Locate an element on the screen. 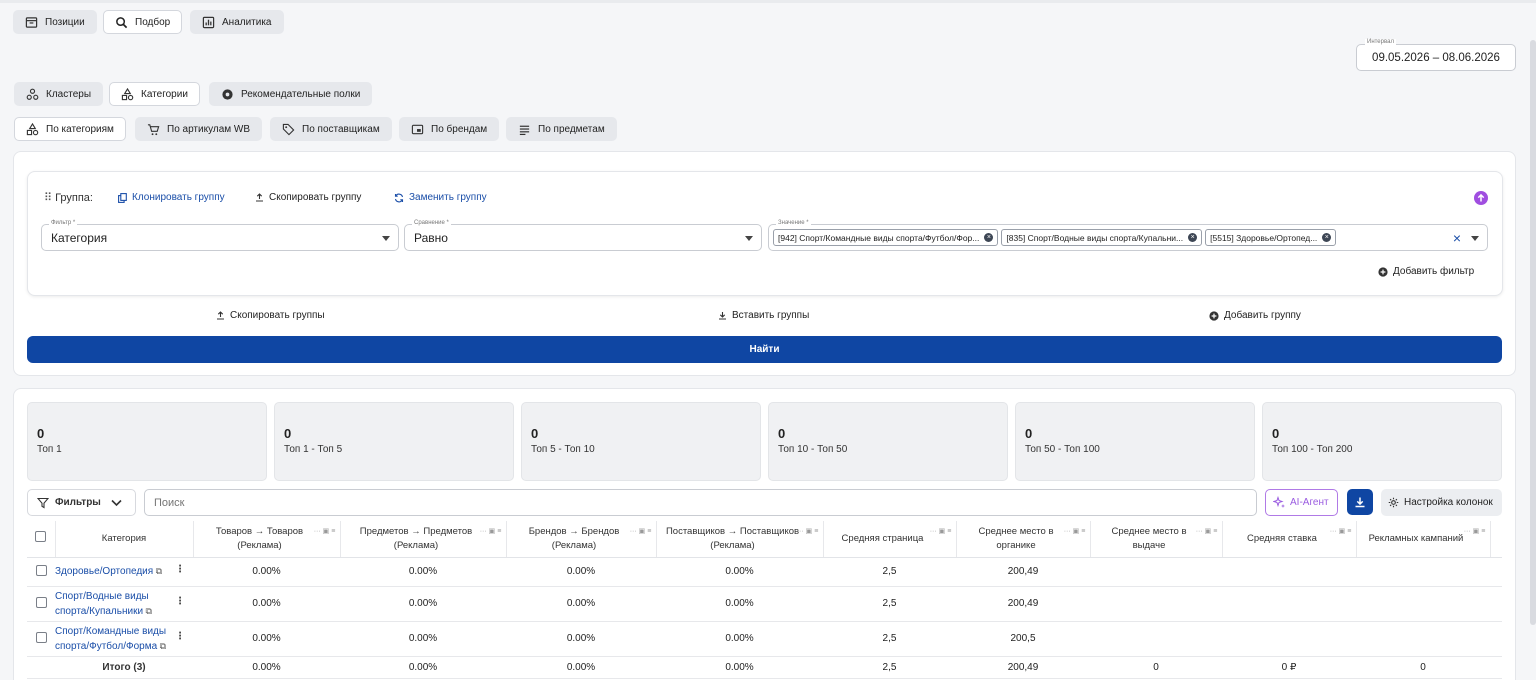 This screenshot has width=1536, height=680. download-button is located at coordinates (1360, 502).